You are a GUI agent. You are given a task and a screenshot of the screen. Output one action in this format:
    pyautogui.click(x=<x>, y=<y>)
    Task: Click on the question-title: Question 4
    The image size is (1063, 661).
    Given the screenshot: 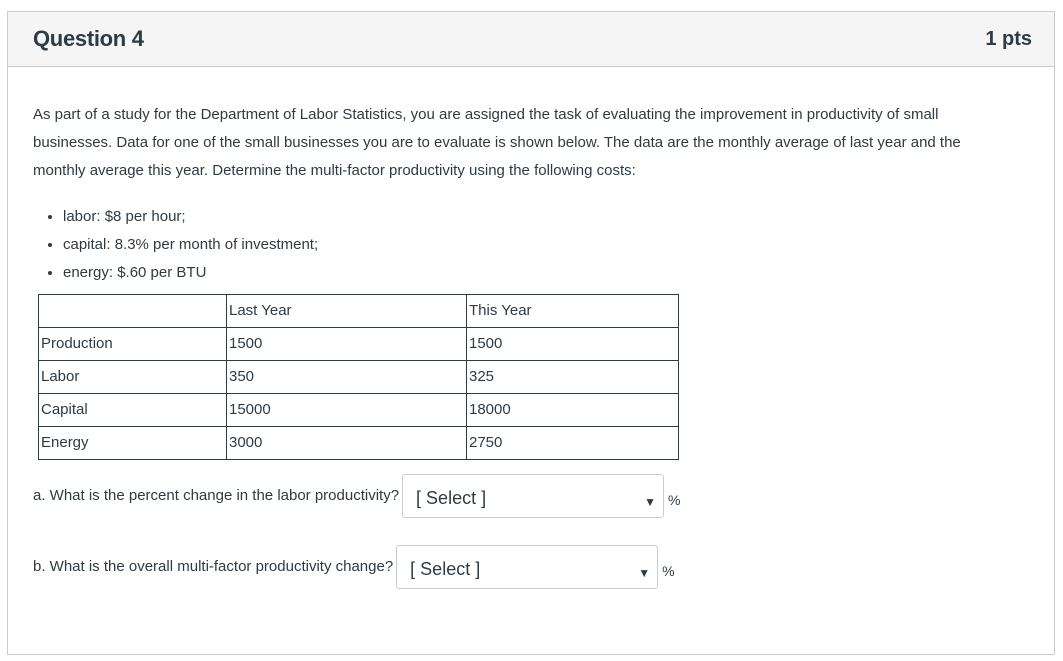 What is the action you would take?
    pyautogui.click(x=88, y=38)
    